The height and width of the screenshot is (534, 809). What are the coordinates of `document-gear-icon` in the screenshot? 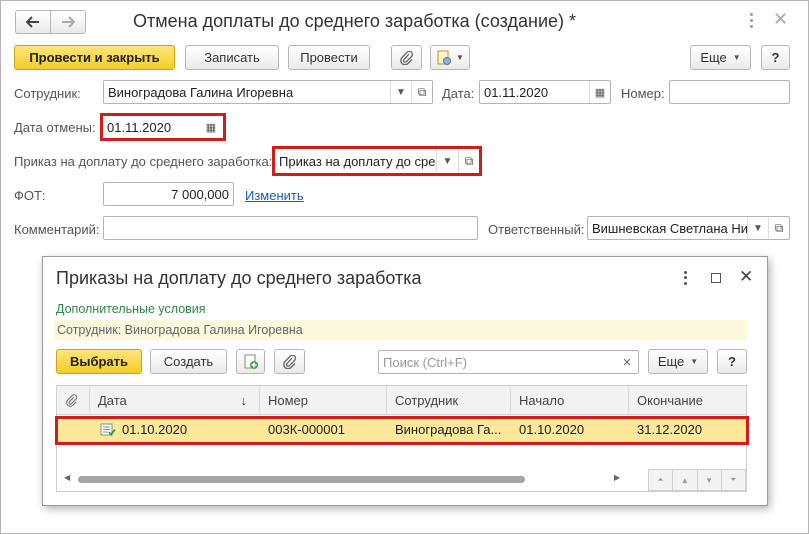 It's located at (444, 57).